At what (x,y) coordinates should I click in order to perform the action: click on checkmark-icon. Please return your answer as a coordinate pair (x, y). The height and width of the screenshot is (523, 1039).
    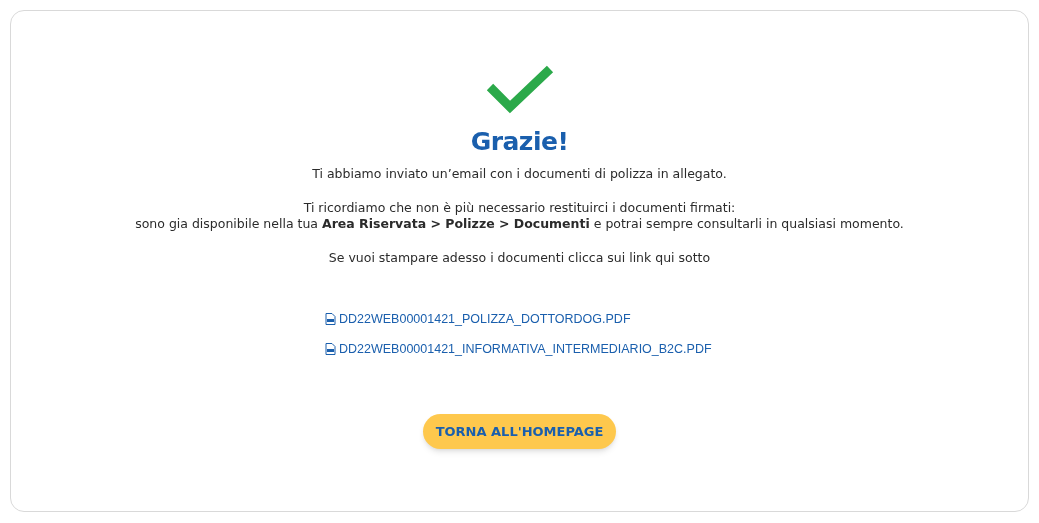
    Looking at the image, I should click on (519, 90).